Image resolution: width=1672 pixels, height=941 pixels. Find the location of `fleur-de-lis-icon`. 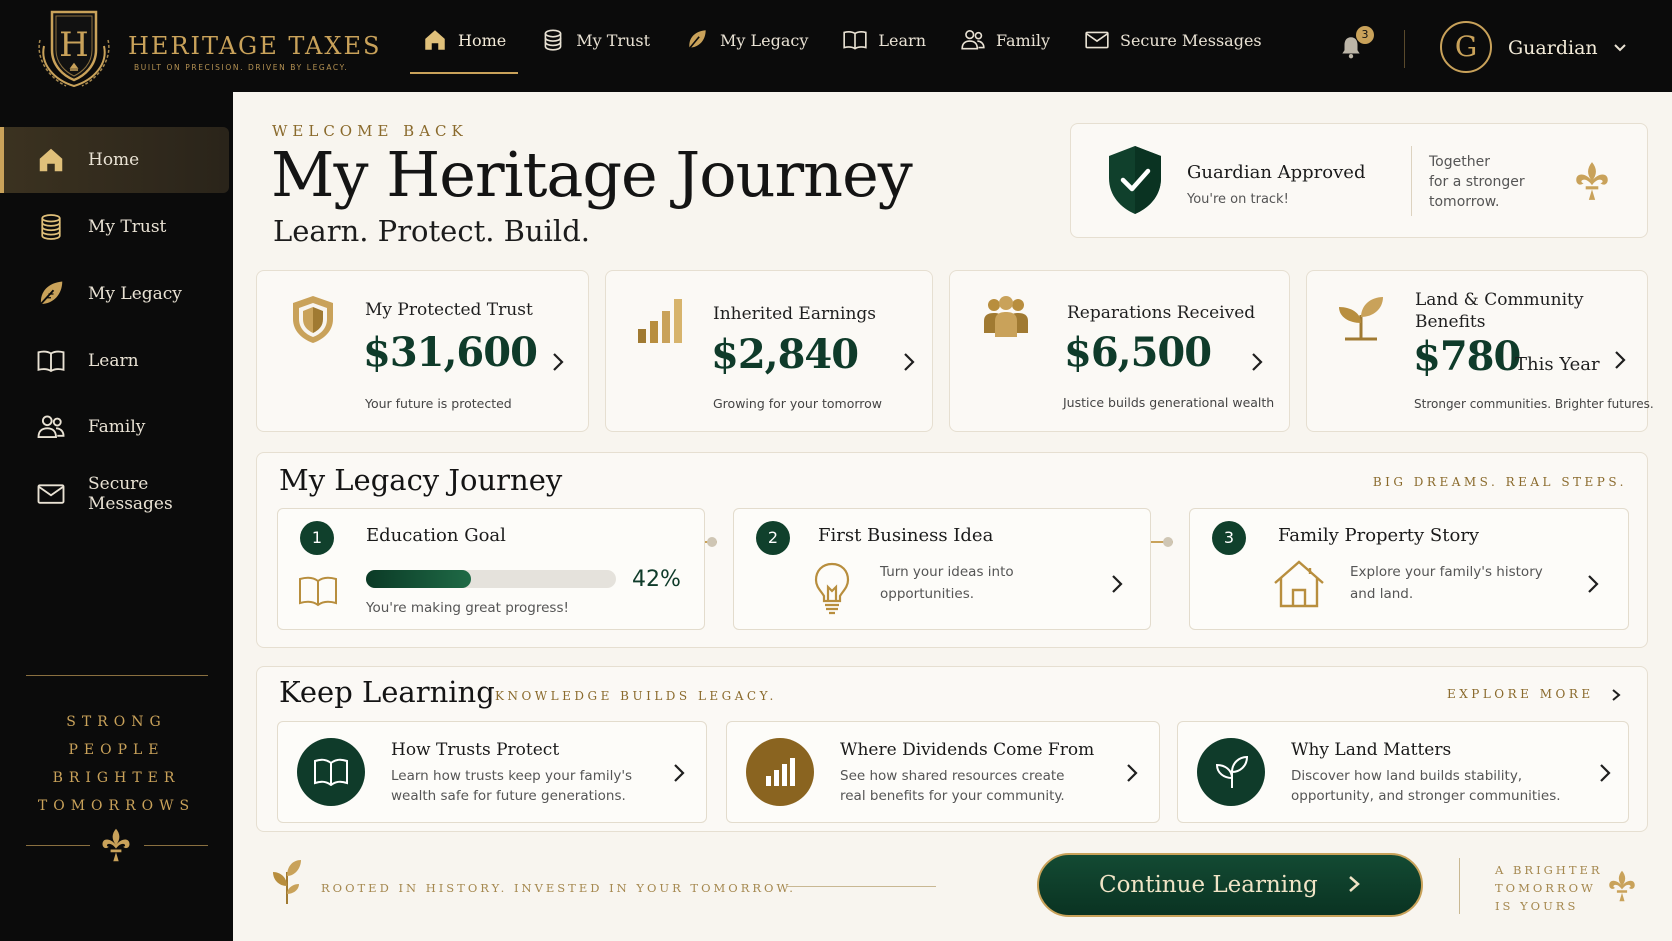

fleur-de-lis-icon is located at coordinates (1622, 886).